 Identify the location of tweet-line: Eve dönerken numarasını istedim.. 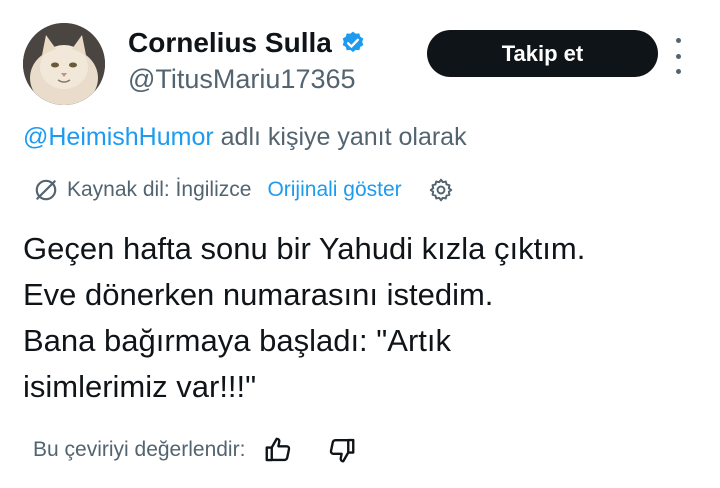
(258, 294).